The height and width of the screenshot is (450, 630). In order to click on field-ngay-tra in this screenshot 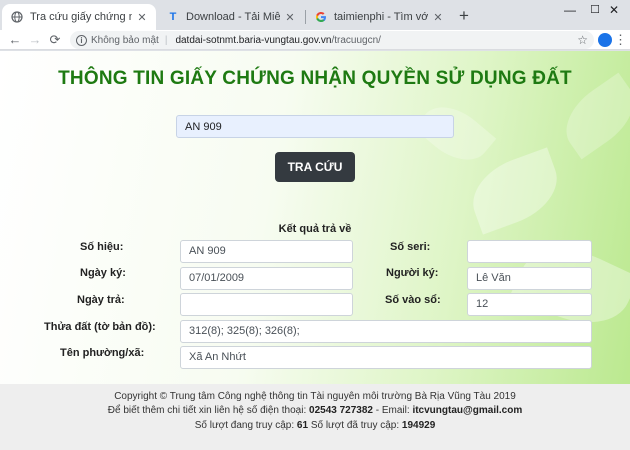, I will do `click(266, 304)`.